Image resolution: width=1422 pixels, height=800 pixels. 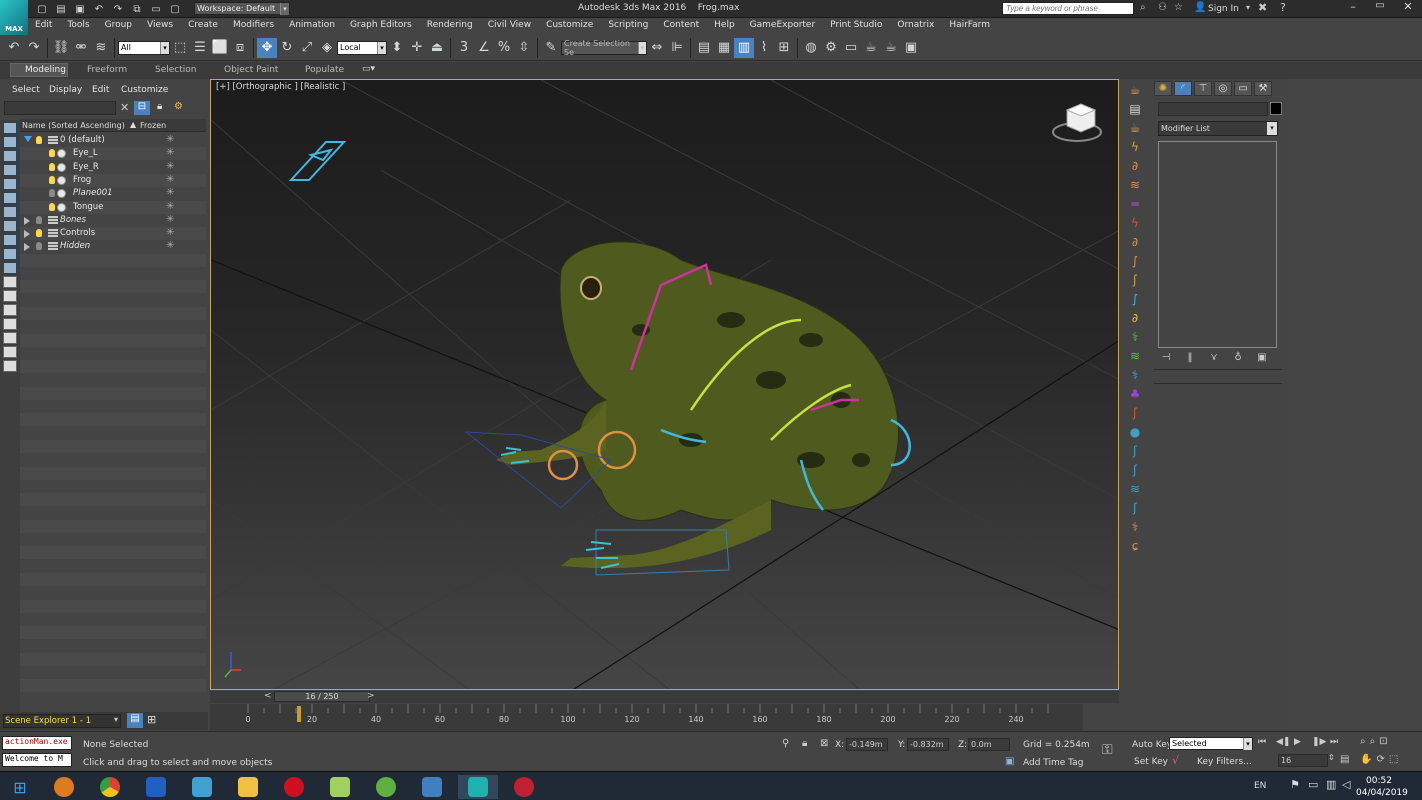 I want to click on menu-ornatrix: Ornatrix, so click(x=916, y=24).